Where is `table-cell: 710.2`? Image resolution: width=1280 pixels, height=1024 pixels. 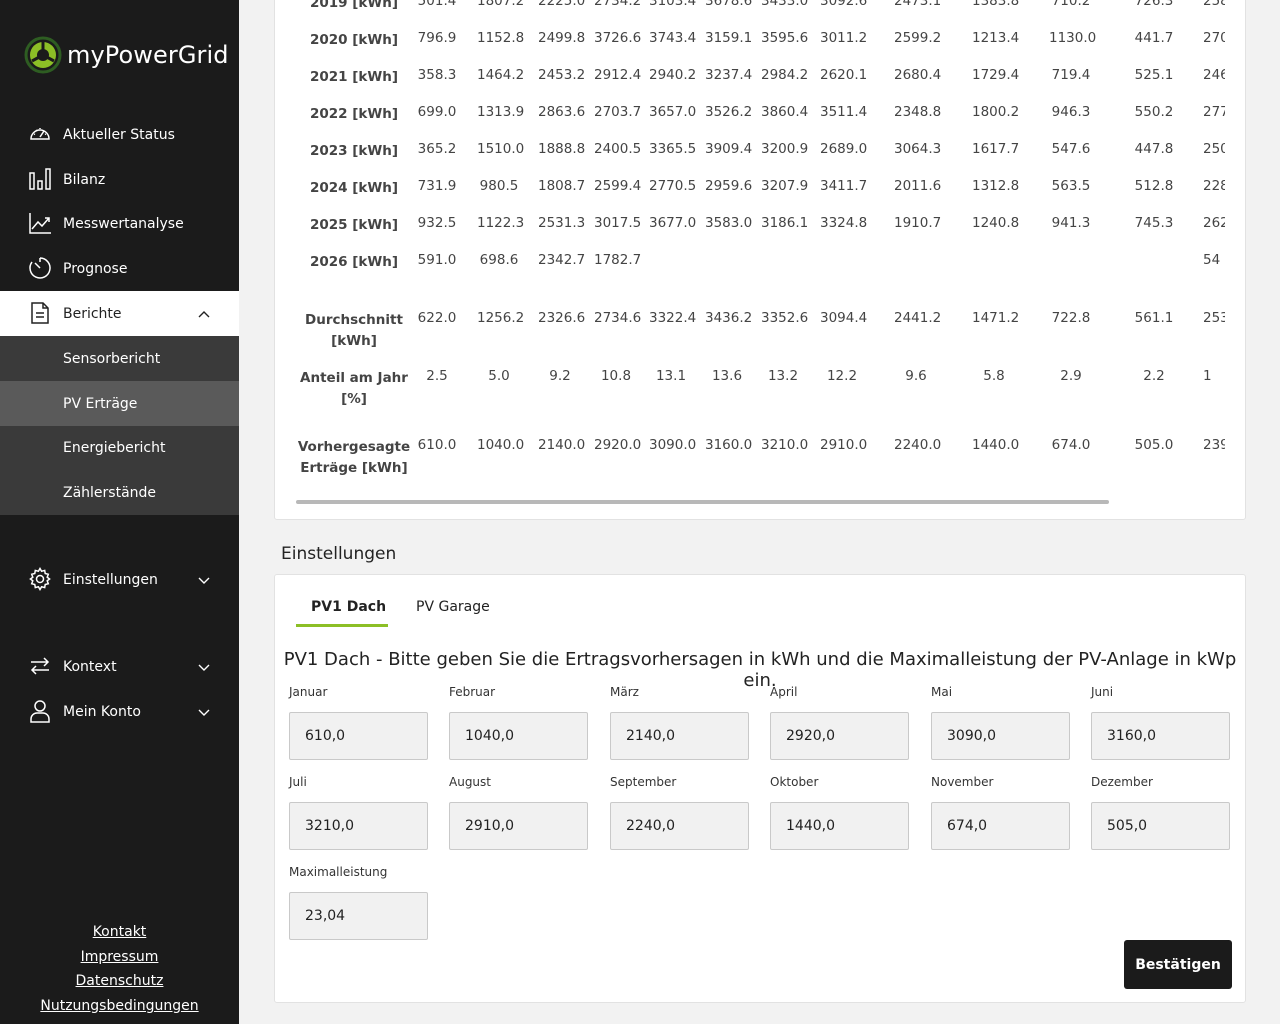 table-cell: 710.2 is located at coordinates (1071, 4).